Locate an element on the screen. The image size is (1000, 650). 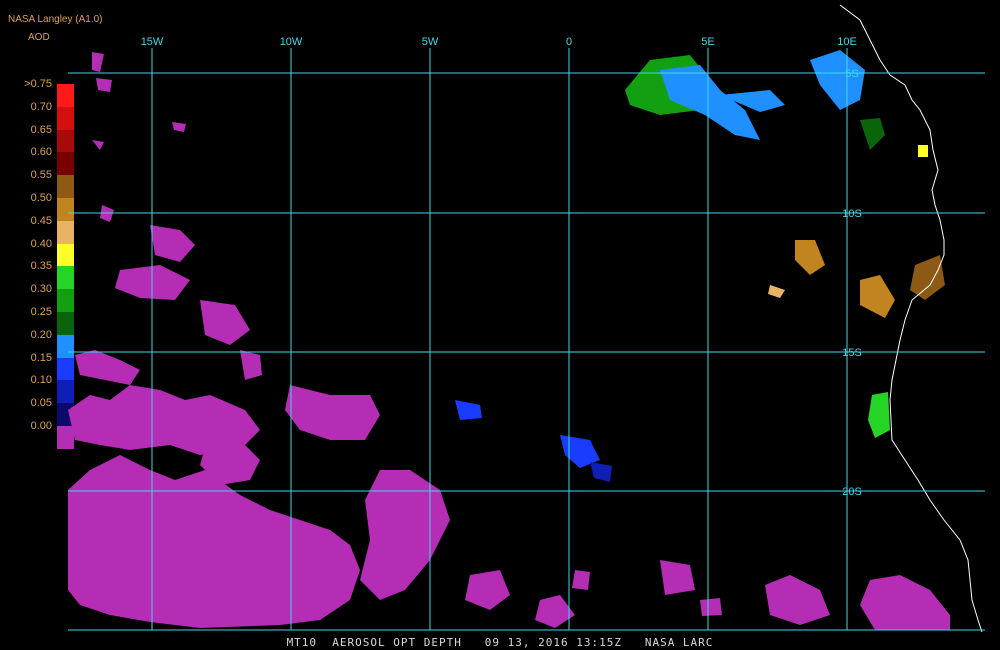
coastline is located at coordinates (911, 318).